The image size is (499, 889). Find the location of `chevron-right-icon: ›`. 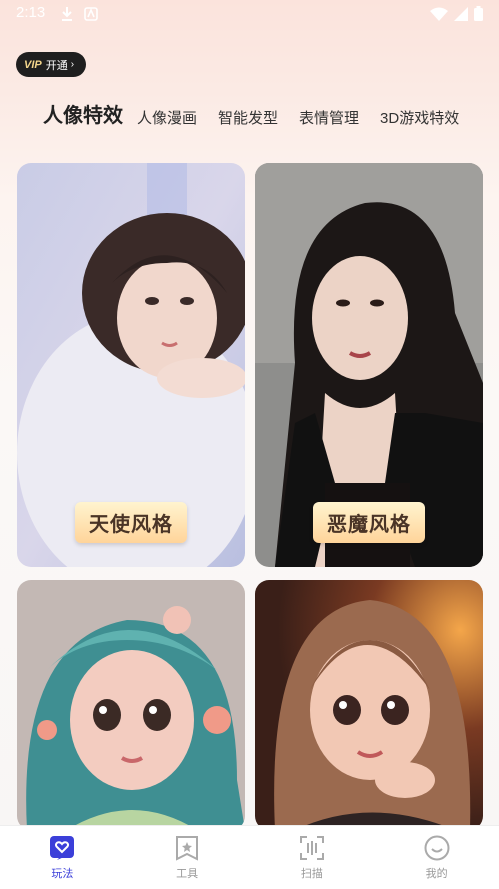

chevron-right-icon: › is located at coordinates (72, 64).